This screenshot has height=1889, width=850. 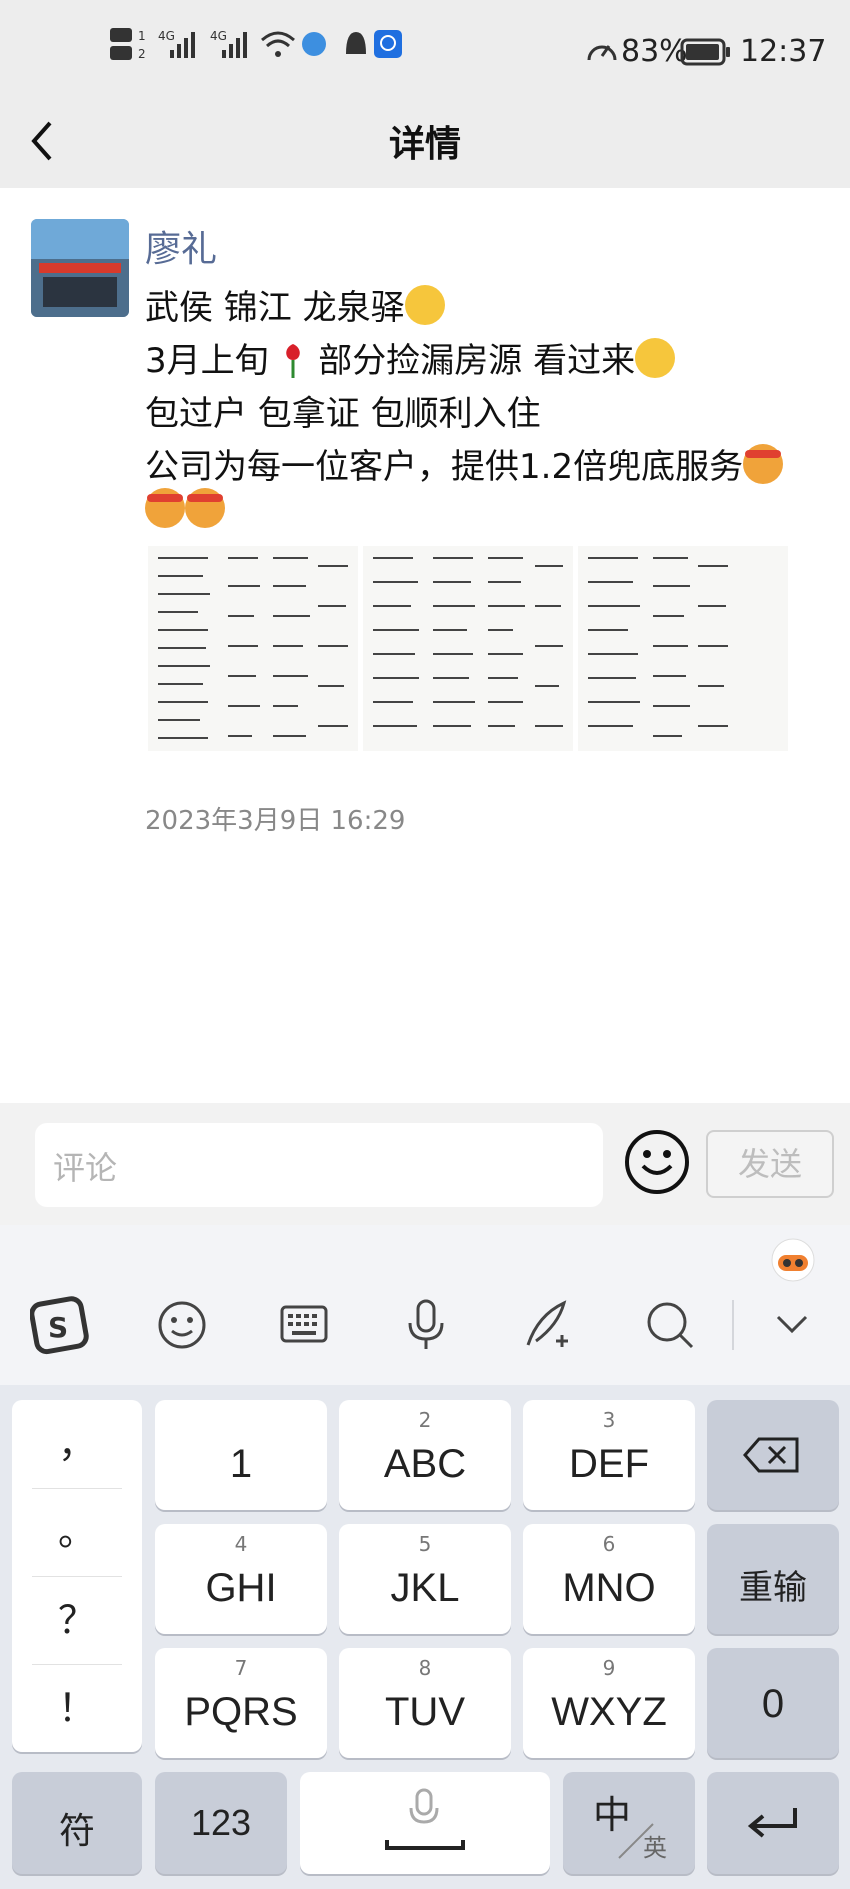 I want to click on punct-key-question: ？, so click(x=77, y=1620).